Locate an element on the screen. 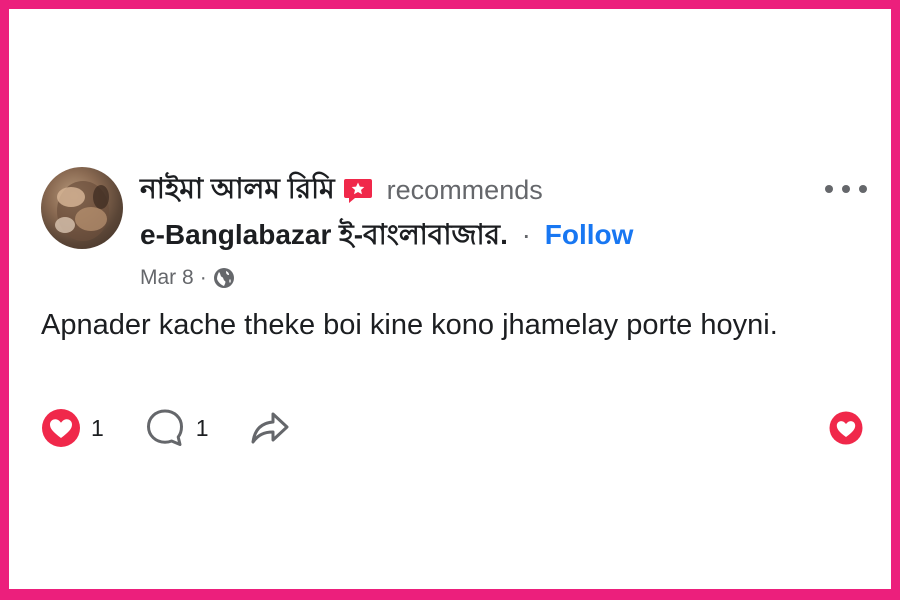 The height and width of the screenshot is (600, 900). heart-icon is located at coordinates (61, 428).